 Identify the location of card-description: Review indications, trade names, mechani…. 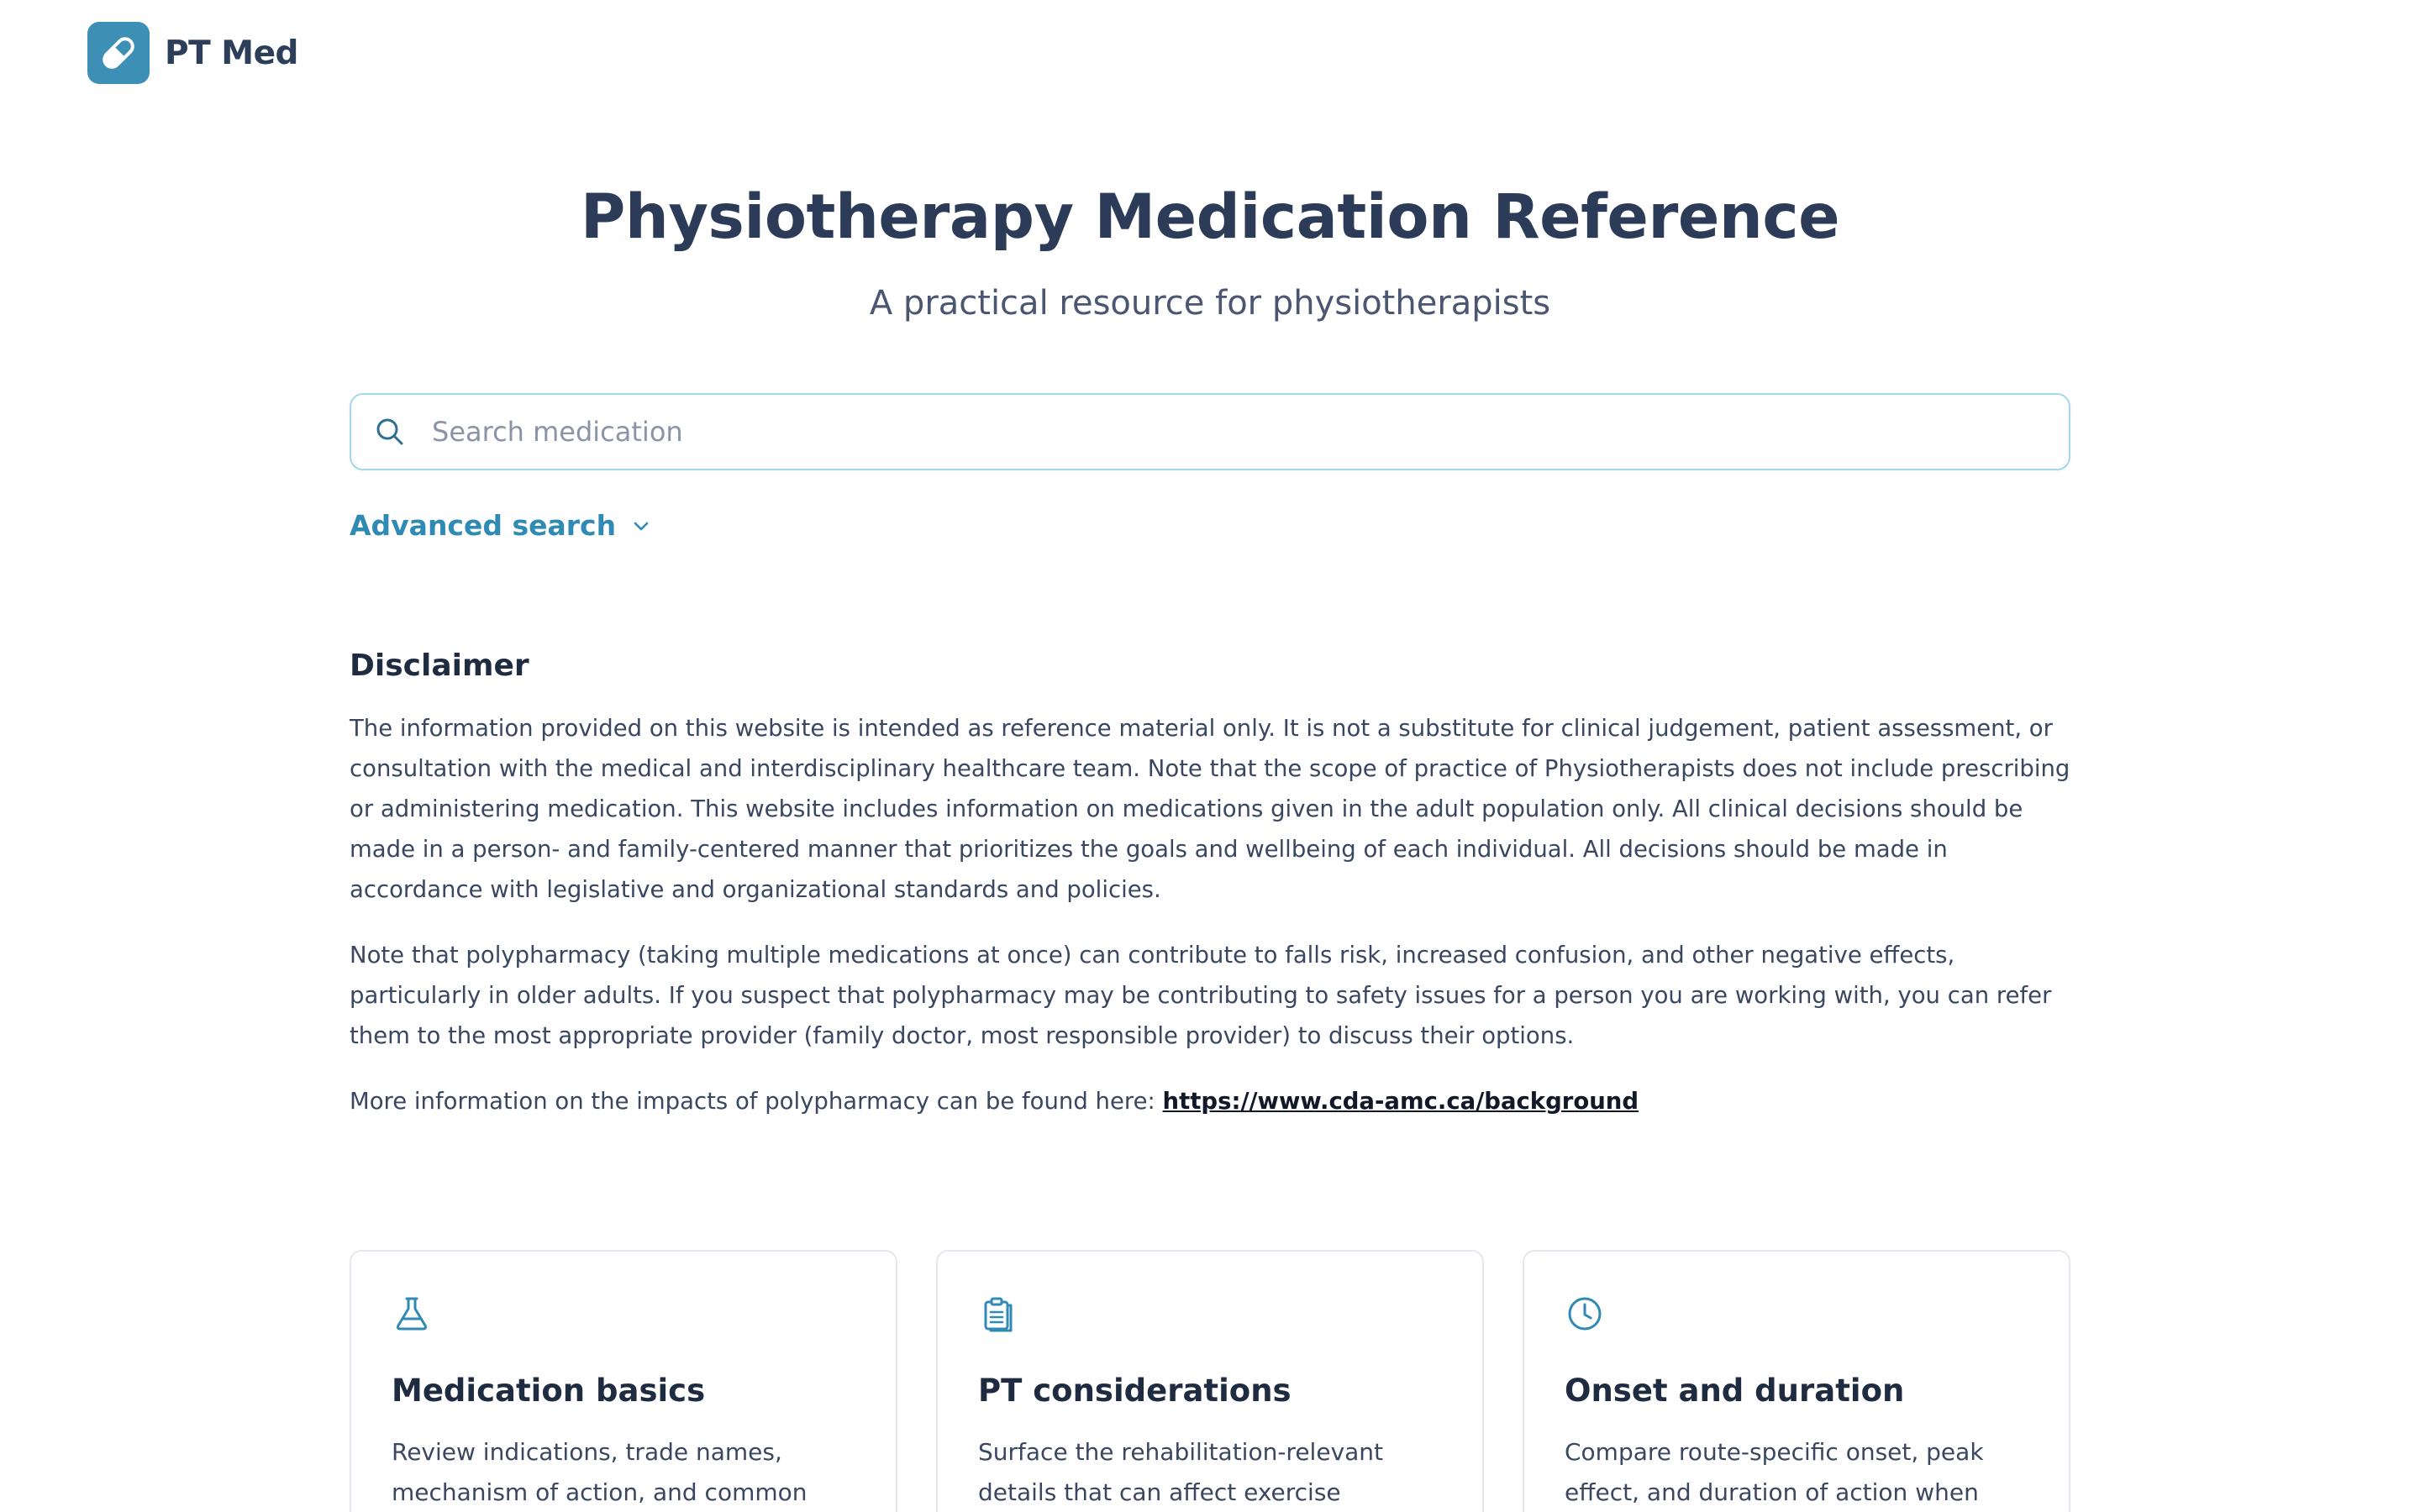
(600, 1472).